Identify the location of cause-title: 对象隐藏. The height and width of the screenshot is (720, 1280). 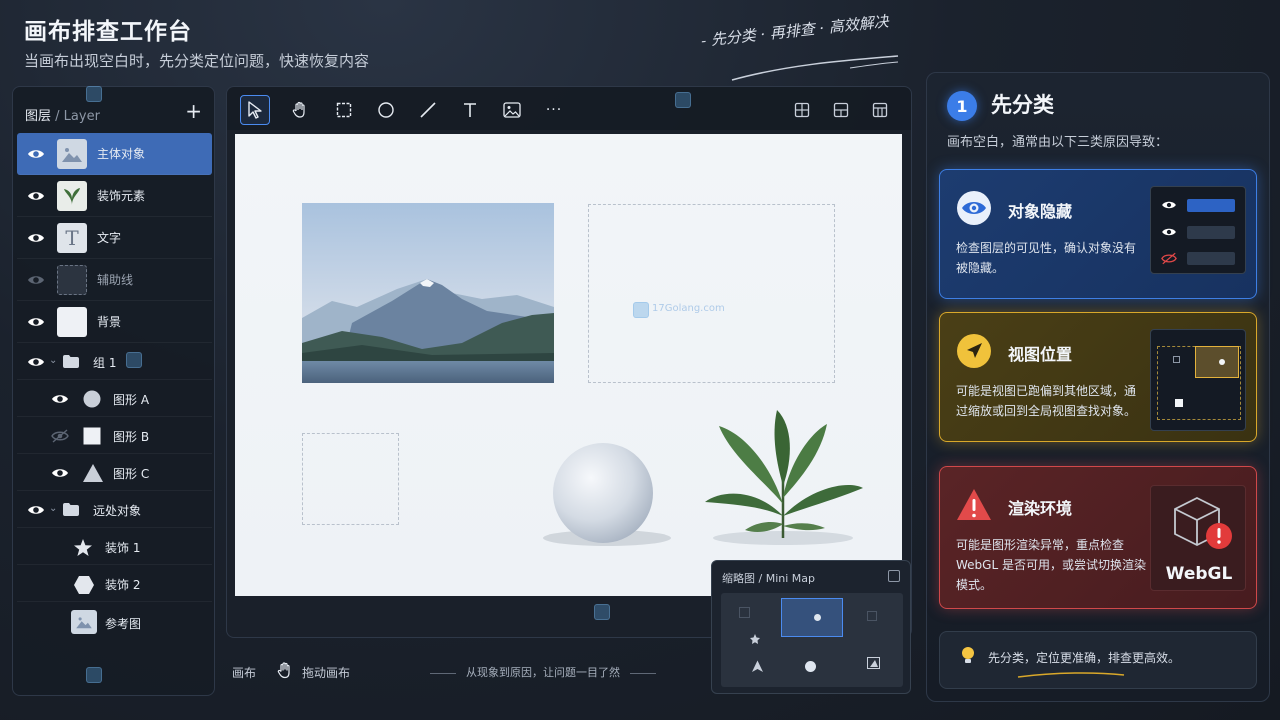
(1040, 211).